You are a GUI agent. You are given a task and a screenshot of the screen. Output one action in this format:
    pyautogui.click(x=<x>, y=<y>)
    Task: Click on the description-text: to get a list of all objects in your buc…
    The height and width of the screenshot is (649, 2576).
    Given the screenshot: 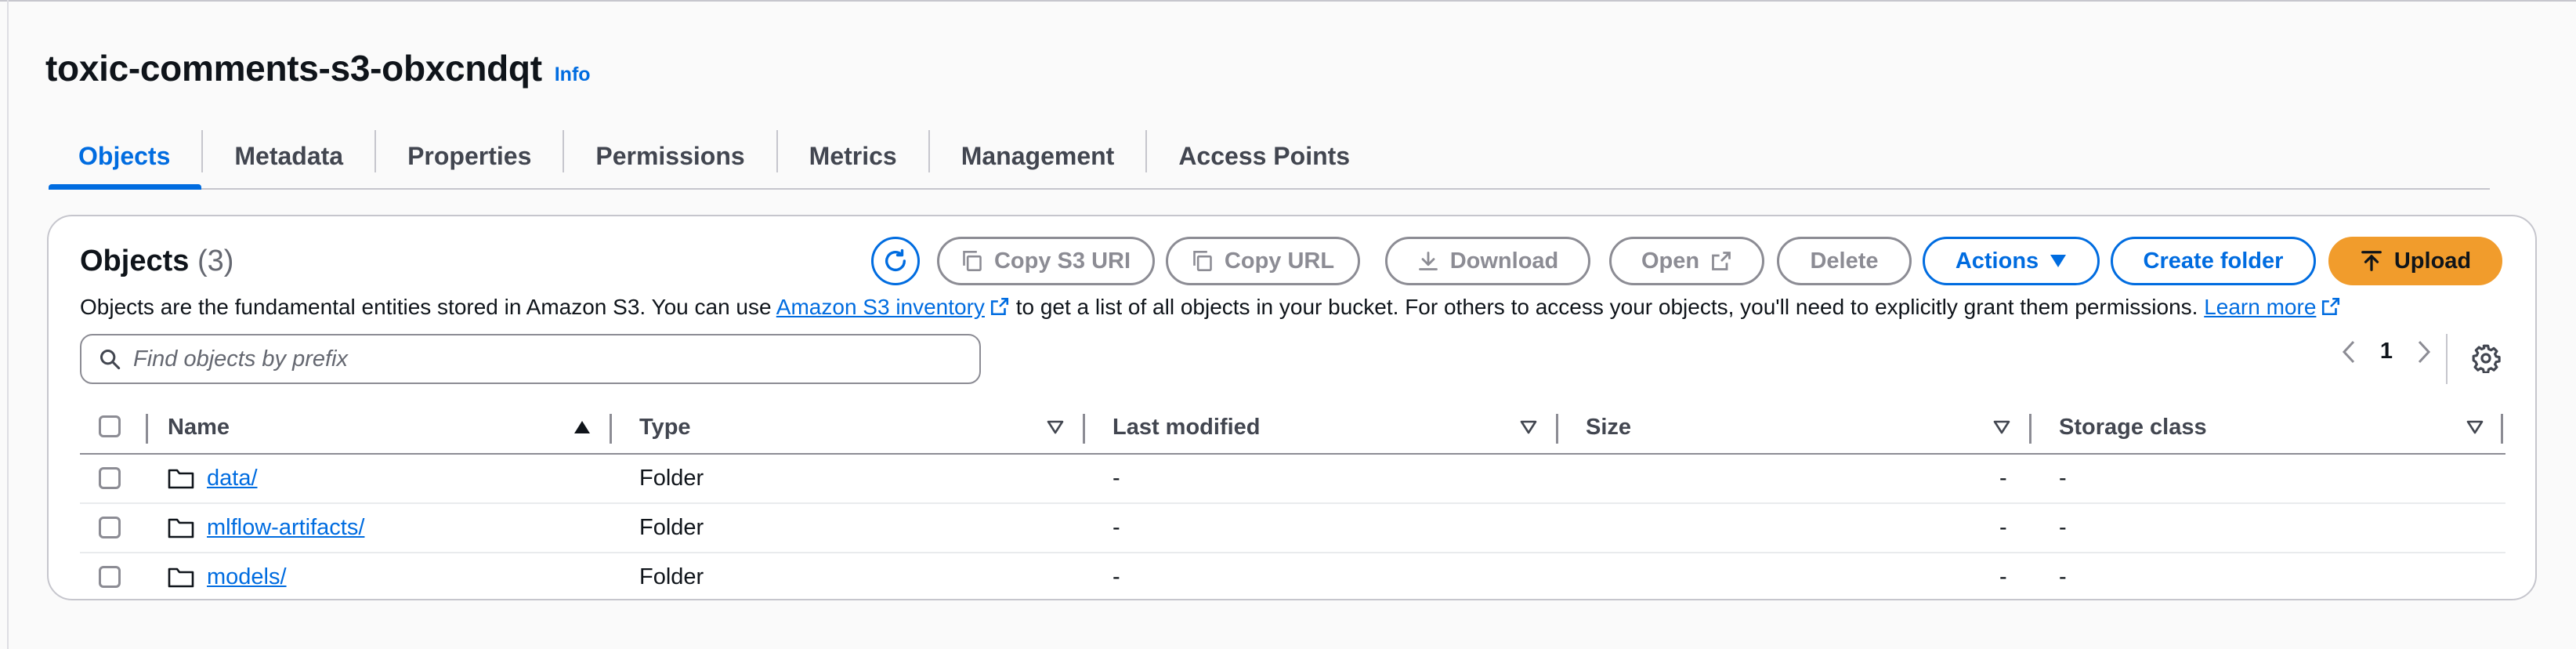 What is the action you would take?
    pyautogui.click(x=1607, y=307)
    